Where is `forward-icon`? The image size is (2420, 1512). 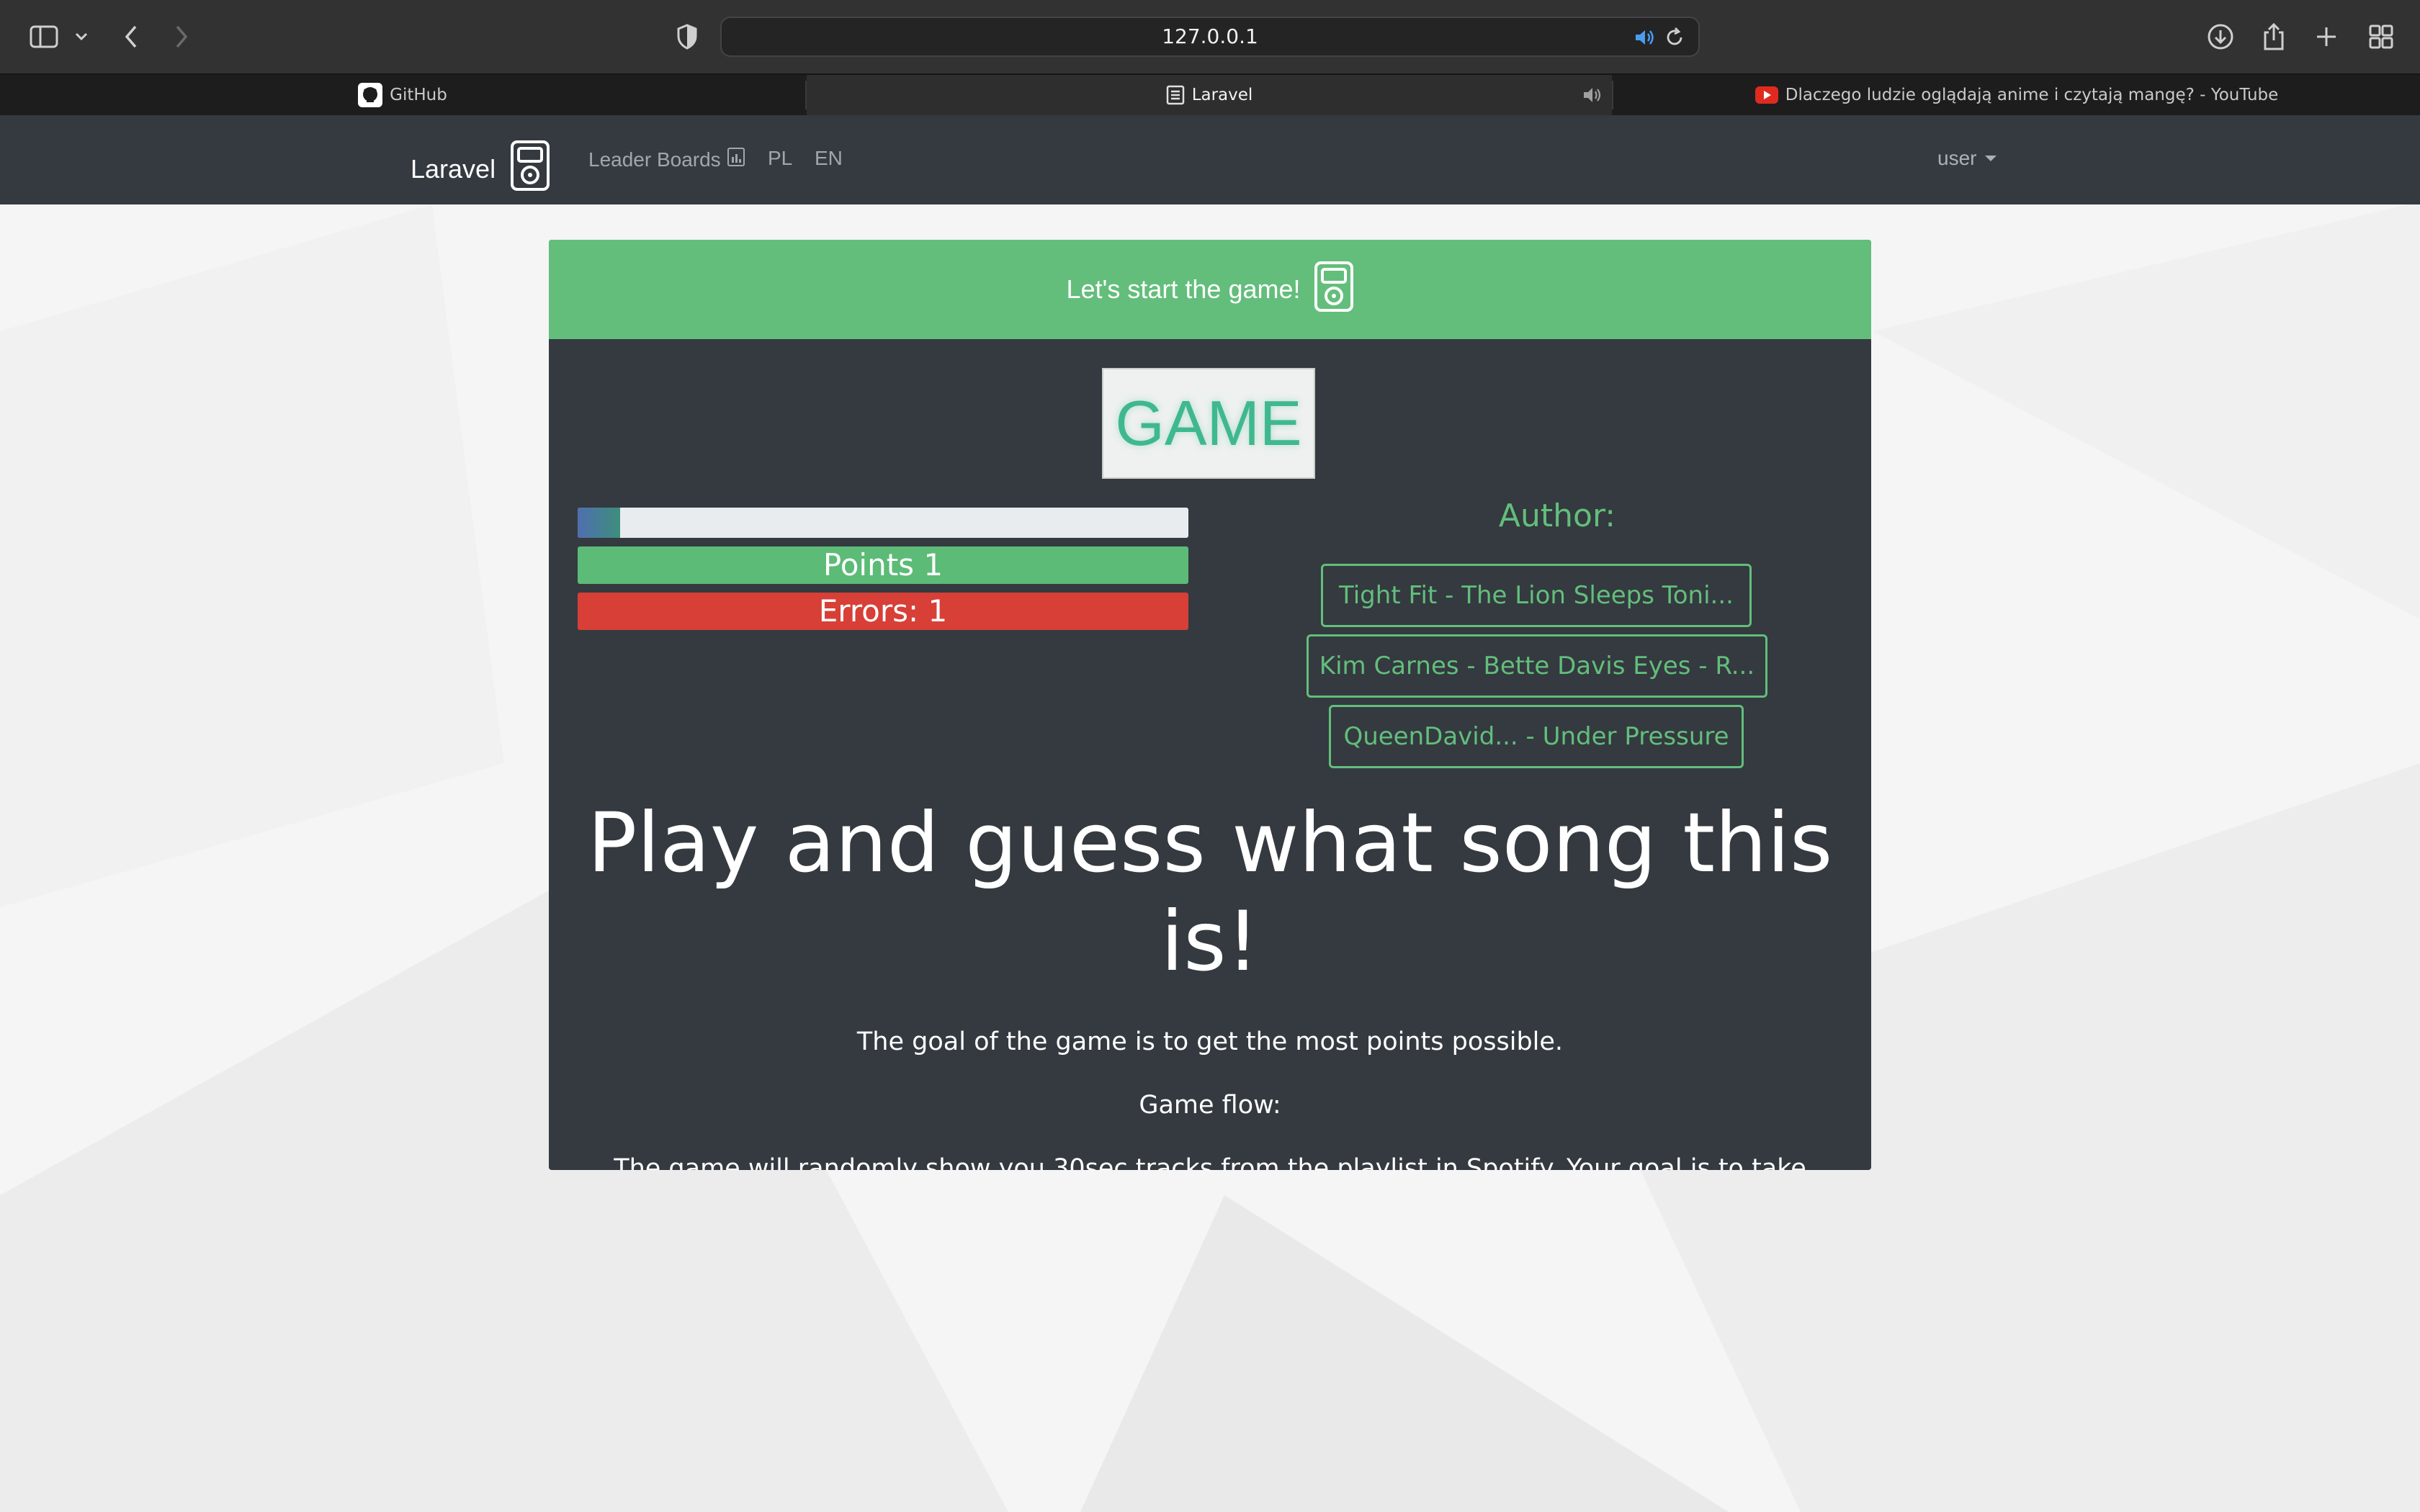
forward-icon is located at coordinates (181, 36).